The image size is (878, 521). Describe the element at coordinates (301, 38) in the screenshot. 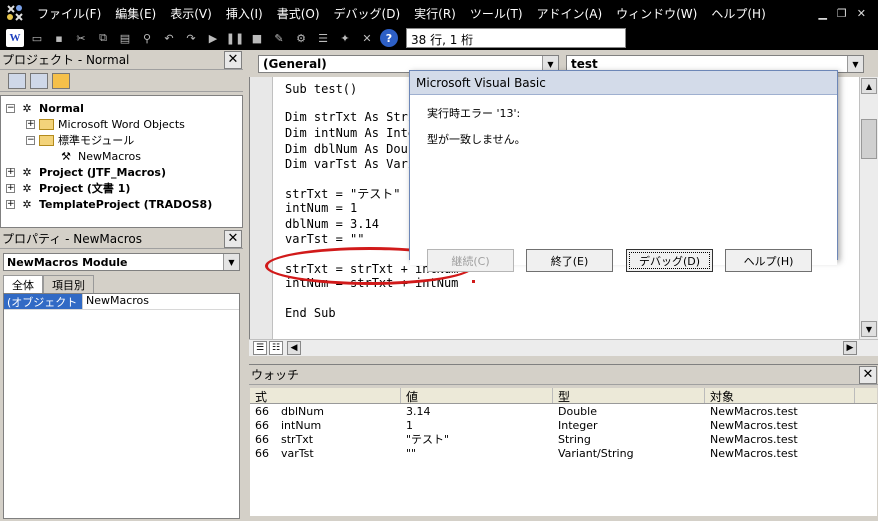

I see `project-explorer-icon: ⚙` at that location.